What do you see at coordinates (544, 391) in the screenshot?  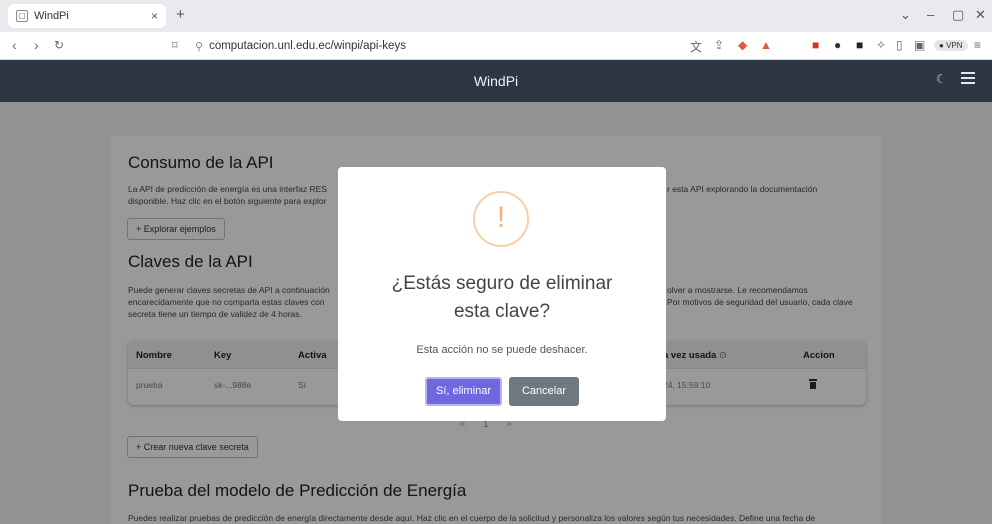 I see `cancel-button: Cancelar` at bounding box center [544, 391].